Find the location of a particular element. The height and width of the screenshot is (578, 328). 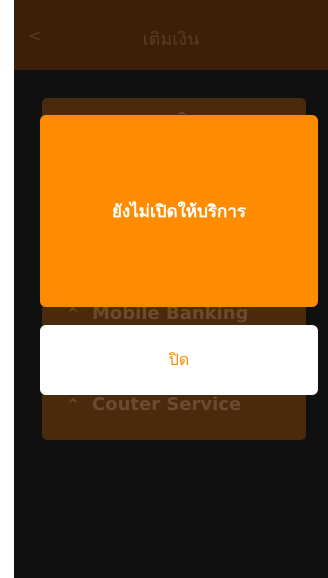

menu-item-counter-service: ^ Couter Service is located at coordinates (153, 404).